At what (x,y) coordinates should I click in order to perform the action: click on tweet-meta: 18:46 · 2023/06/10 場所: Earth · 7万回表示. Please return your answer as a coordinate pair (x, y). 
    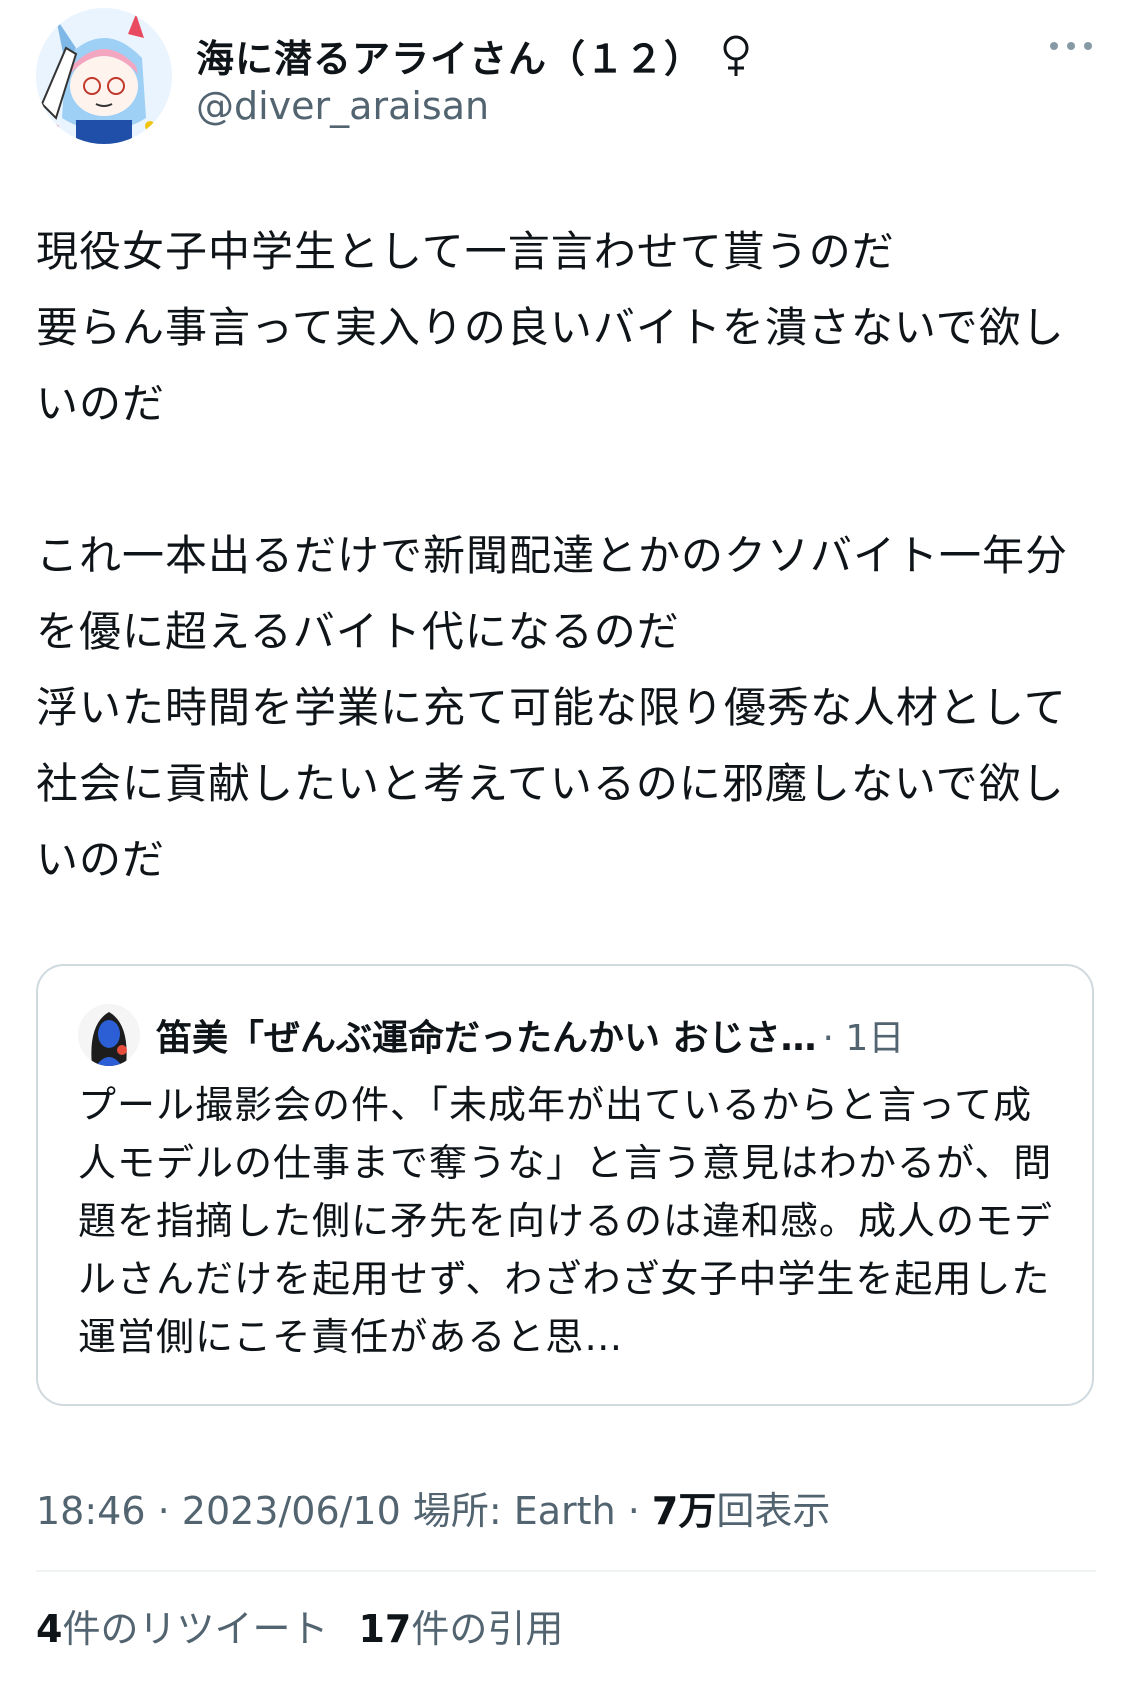
    Looking at the image, I should click on (433, 1507).